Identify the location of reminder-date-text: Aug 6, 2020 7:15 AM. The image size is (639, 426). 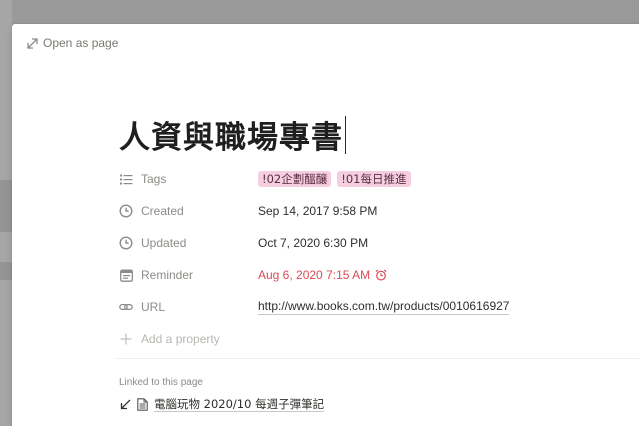
(314, 275).